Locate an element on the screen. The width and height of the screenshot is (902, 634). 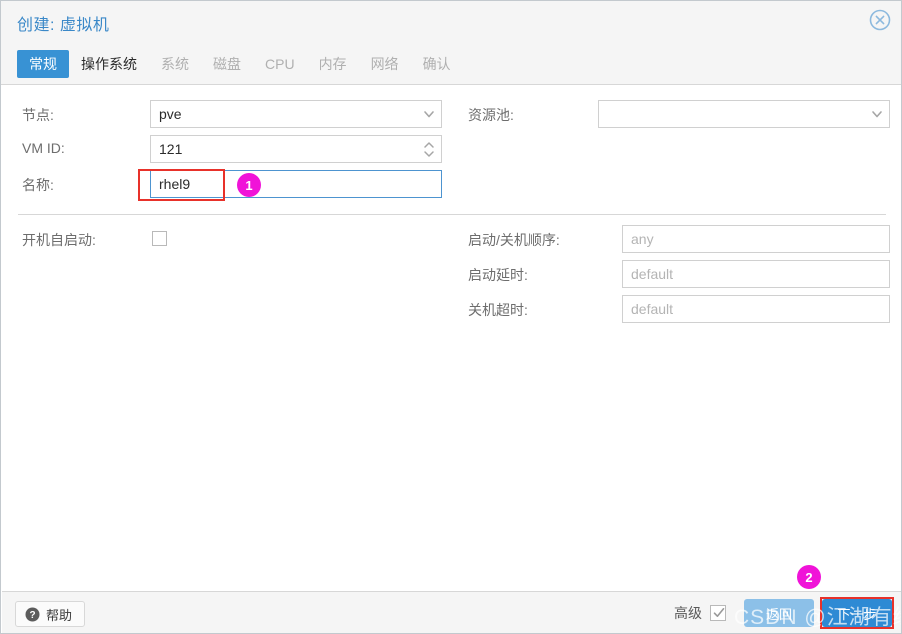
advanced-checkbox is located at coordinates (718, 613).